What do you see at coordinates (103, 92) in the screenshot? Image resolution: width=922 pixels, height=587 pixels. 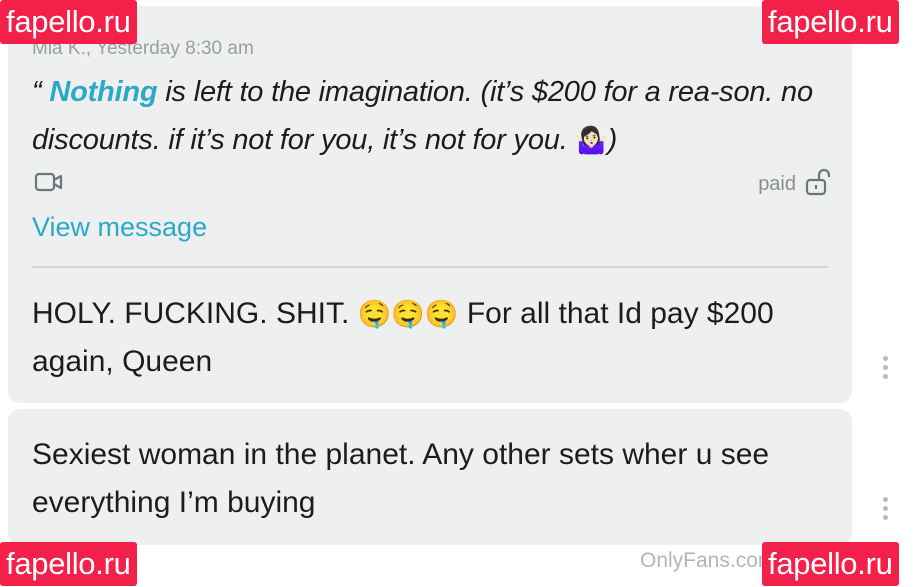 I see `quote-highlight-word: Nothing` at bounding box center [103, 92].